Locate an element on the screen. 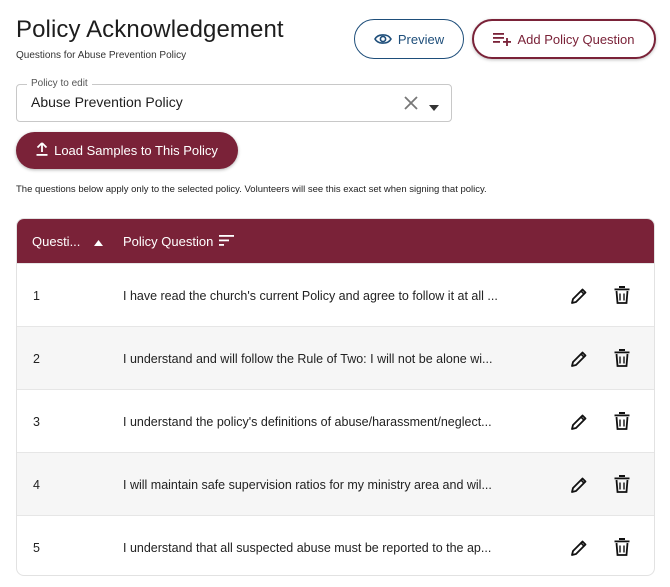  page-title: Policy Acknowledgement is located at coordinates (150, 29).